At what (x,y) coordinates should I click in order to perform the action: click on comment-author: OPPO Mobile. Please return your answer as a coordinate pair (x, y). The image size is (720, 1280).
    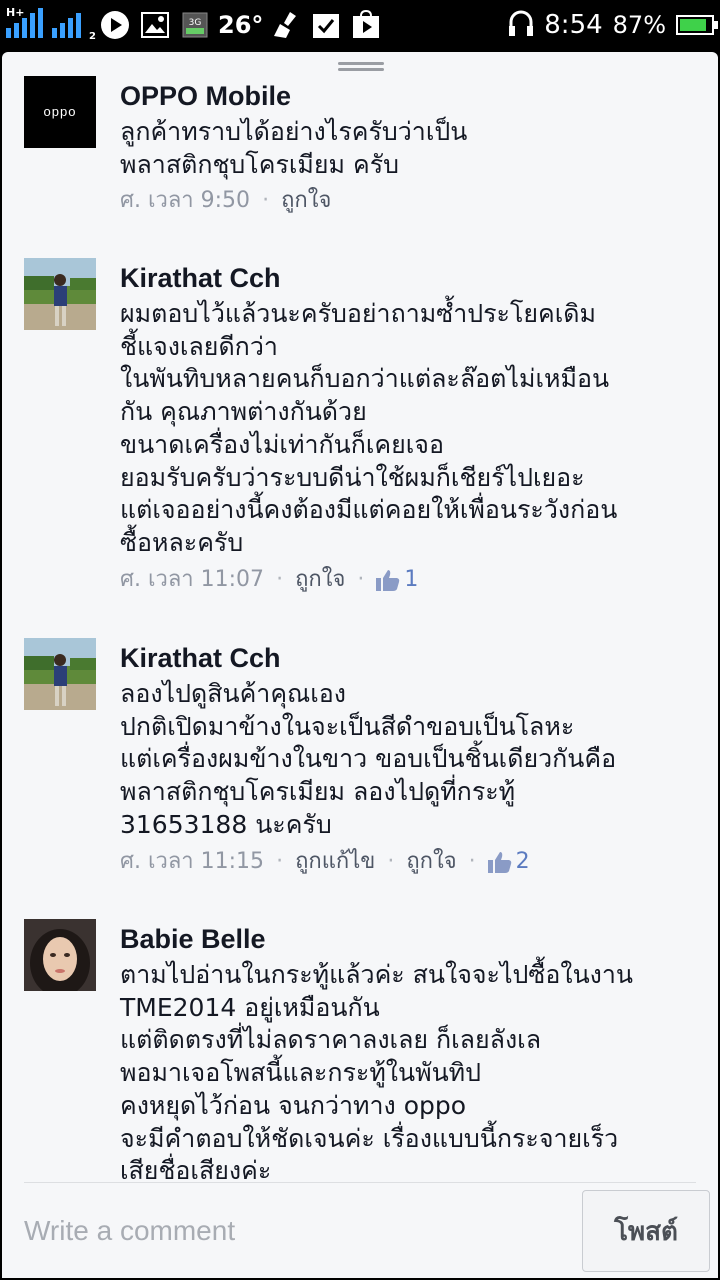
    Looking at the image, I should click on (400, 96).